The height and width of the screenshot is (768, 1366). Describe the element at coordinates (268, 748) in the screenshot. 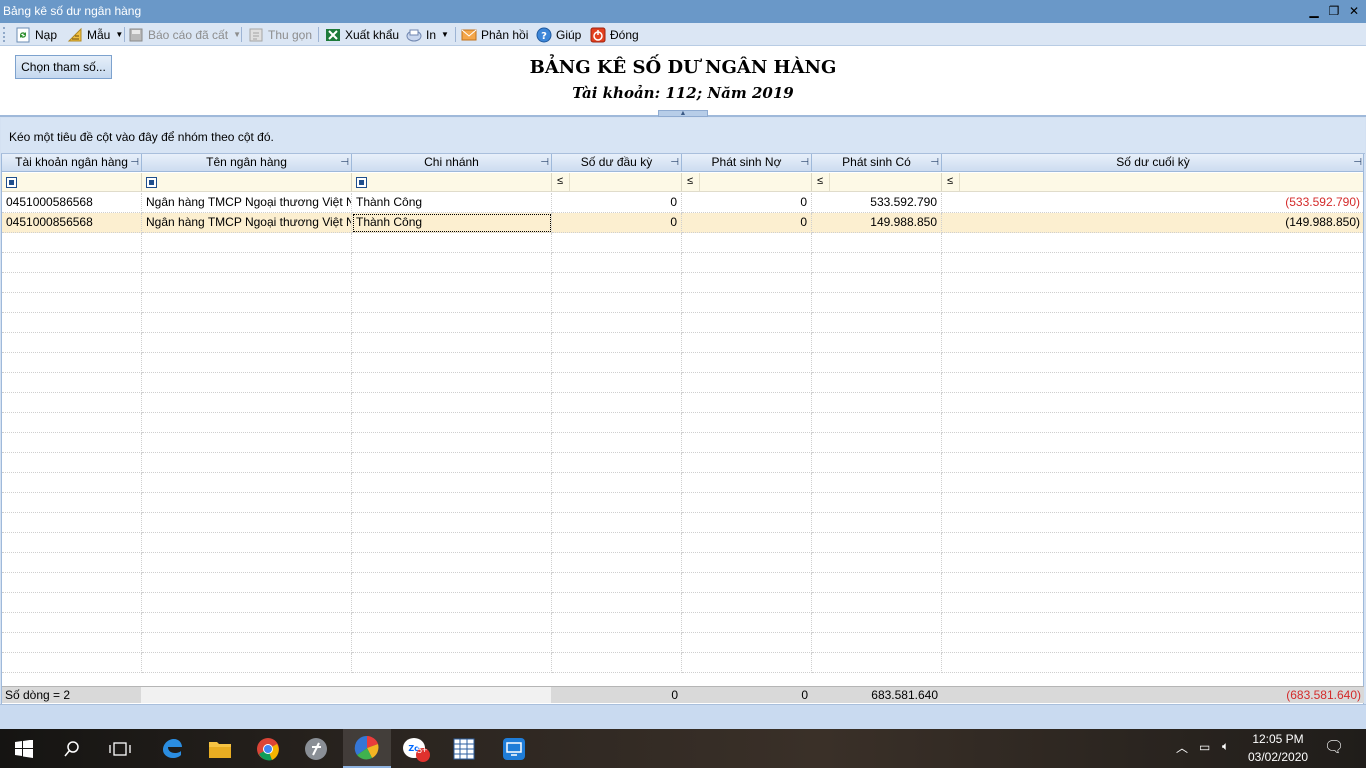

I see `taskbar-chrome` at that location.